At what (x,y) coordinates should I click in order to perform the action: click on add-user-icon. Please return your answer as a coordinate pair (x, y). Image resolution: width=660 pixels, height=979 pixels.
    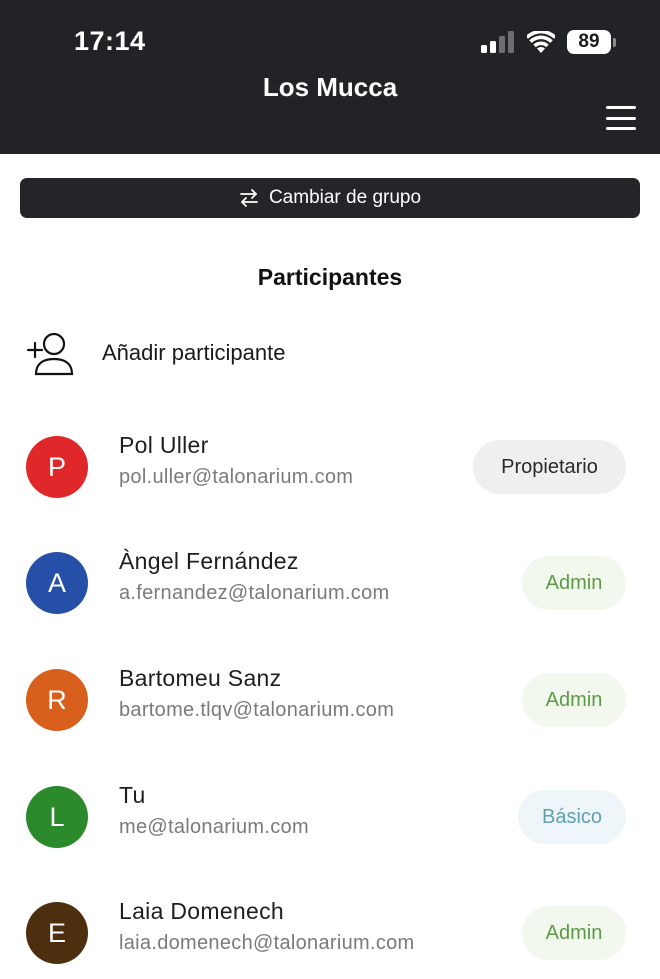
    Looking at the image, I should click on (50, 354).